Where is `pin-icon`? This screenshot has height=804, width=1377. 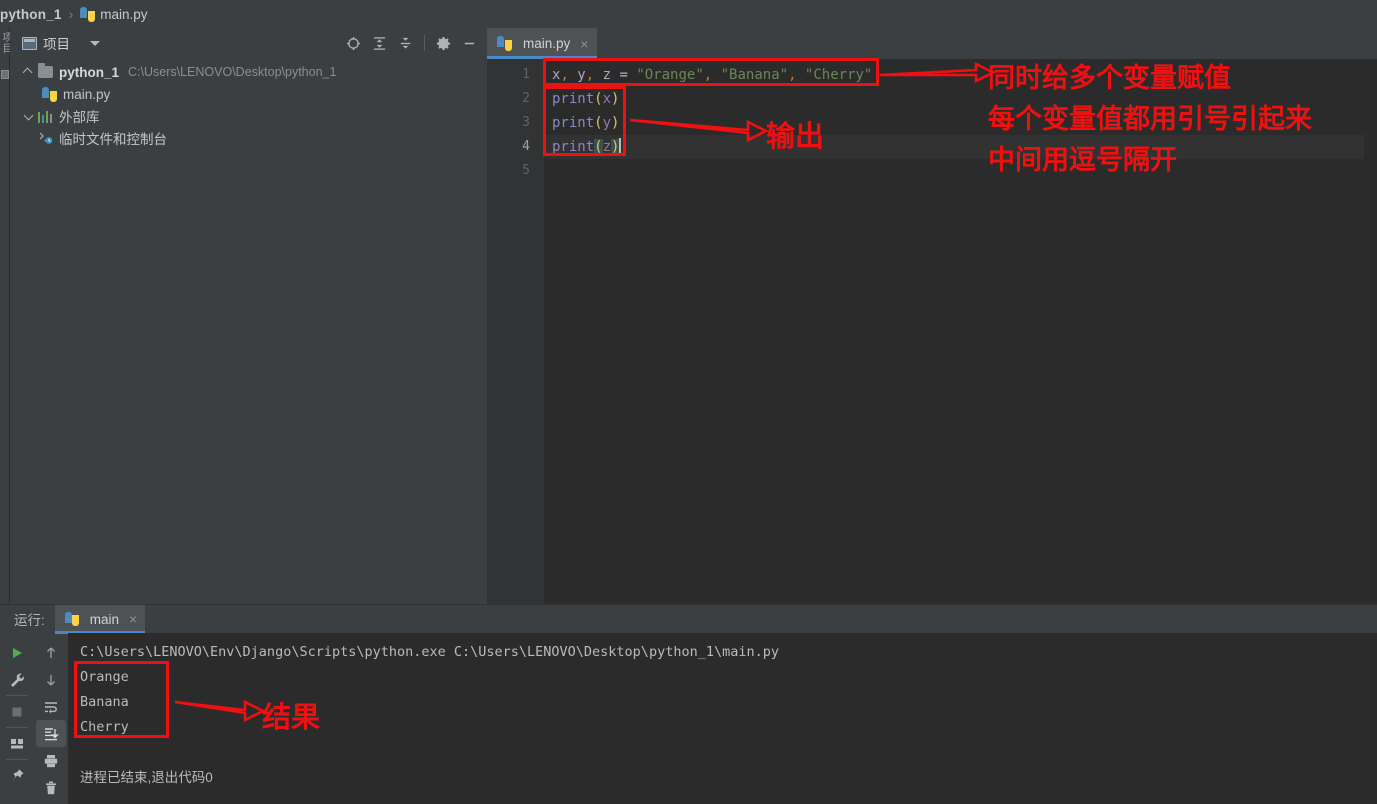
pin-icon is located at coordinates (17, 775).